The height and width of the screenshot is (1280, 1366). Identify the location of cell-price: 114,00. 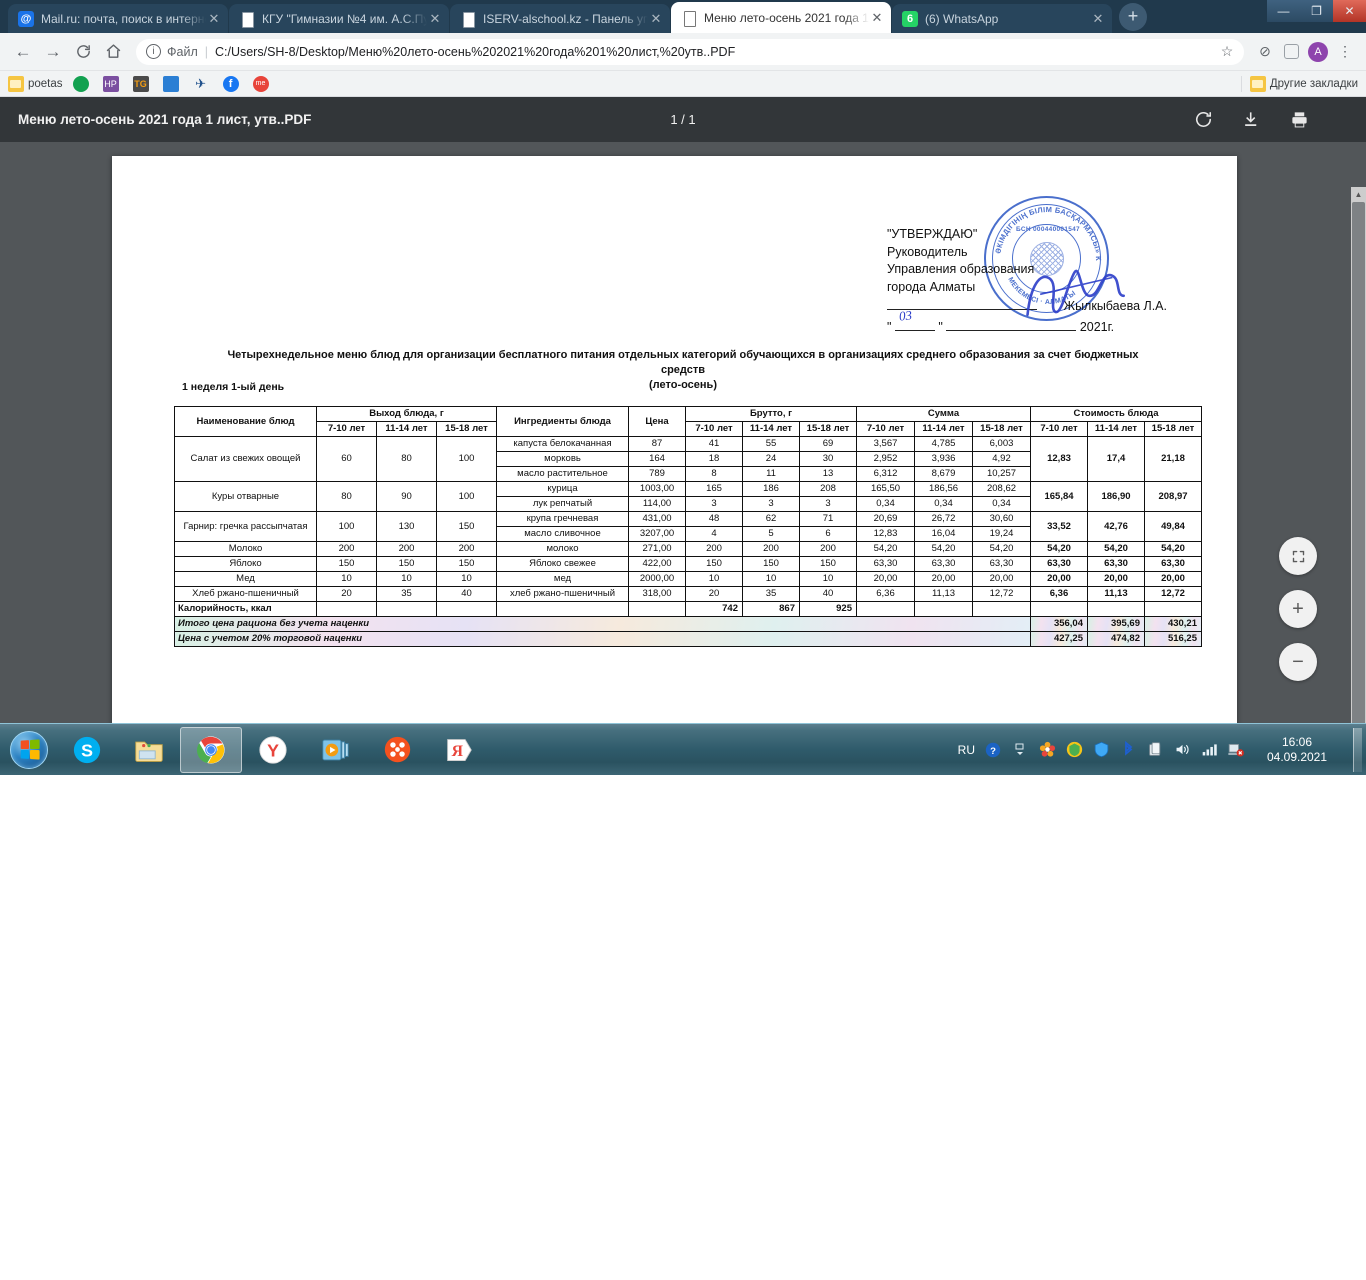
(657, 504).